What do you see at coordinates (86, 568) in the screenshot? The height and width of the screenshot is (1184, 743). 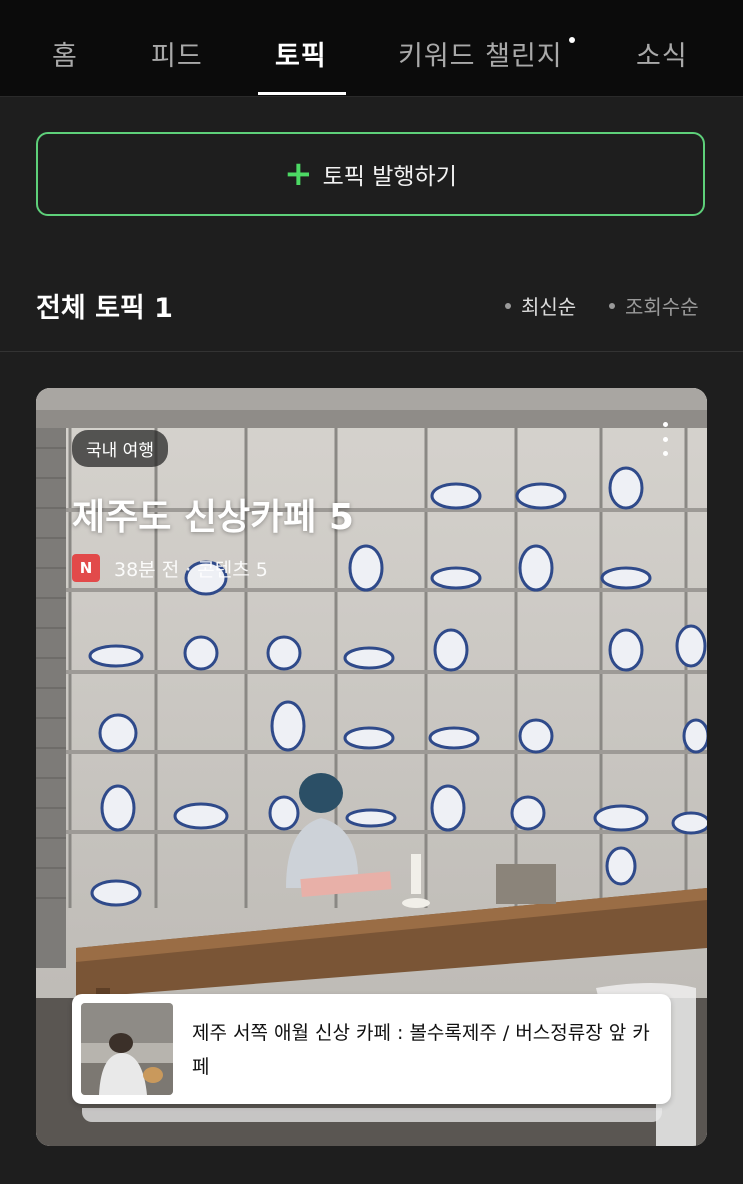 I see `source-logo-icon: N` at bounding box center [86, 568].